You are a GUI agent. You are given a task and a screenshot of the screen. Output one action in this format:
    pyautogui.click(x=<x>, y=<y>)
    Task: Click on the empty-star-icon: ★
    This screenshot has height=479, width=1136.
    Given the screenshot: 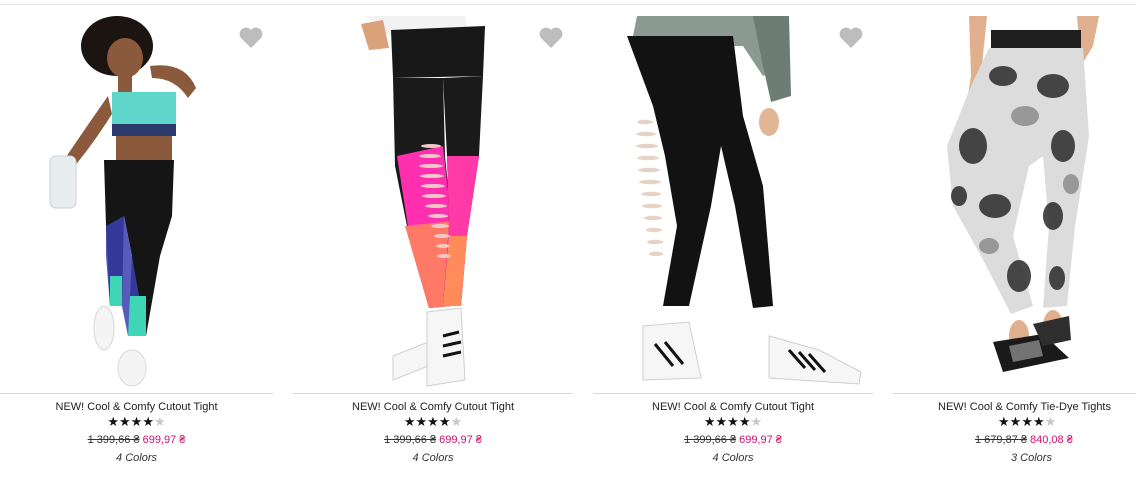 What is the action you would take?
    pyautogui.click(x=1050, y=422)
    